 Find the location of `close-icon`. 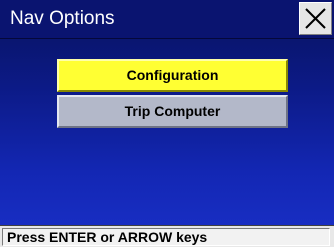

close-icon is located at coordinates (315, 18).